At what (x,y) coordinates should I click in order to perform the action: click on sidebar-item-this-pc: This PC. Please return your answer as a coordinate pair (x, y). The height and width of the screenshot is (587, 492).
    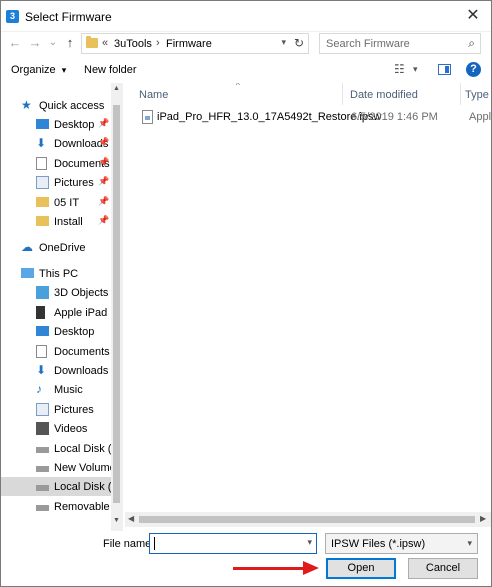
    Looking at the image, I should click on (61, 273).